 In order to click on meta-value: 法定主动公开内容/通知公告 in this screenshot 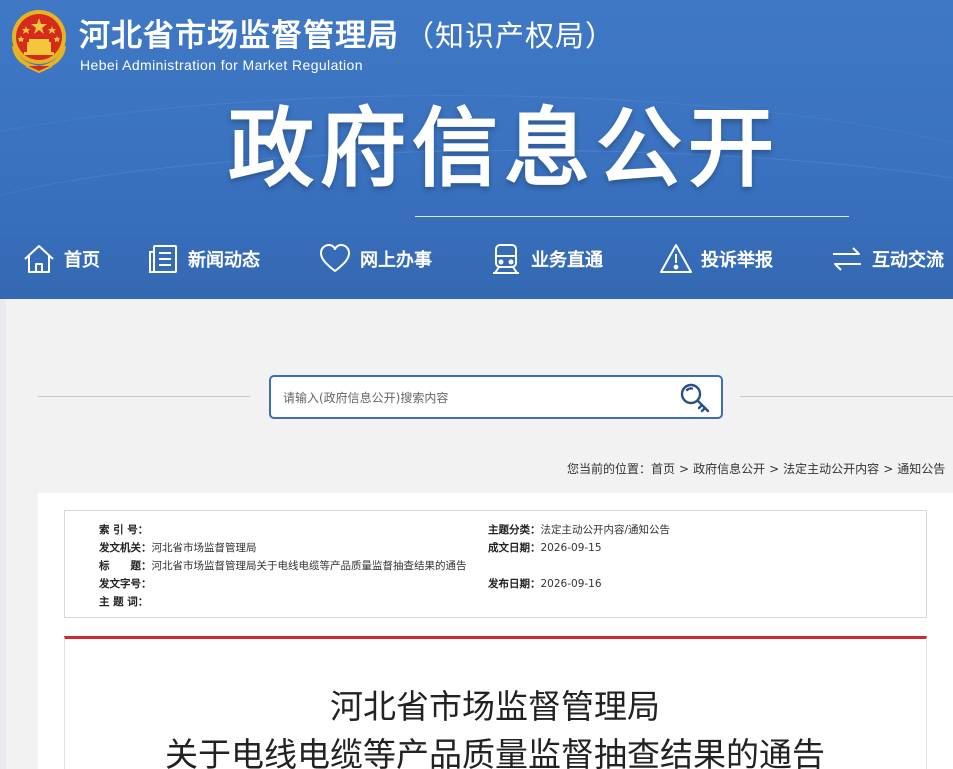, I will do `click(605, 530)`.